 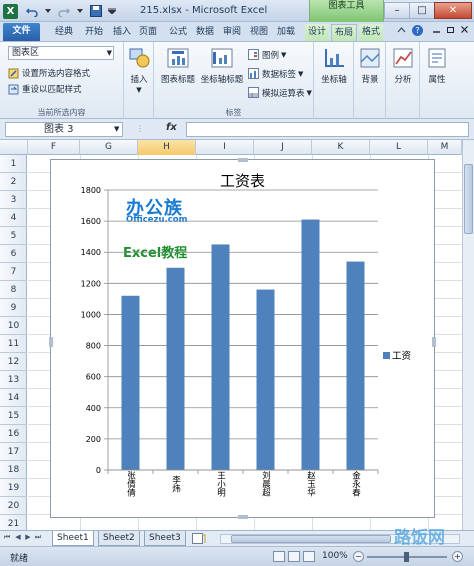 I want to click on column-header: F, so click(x=54, y=147).